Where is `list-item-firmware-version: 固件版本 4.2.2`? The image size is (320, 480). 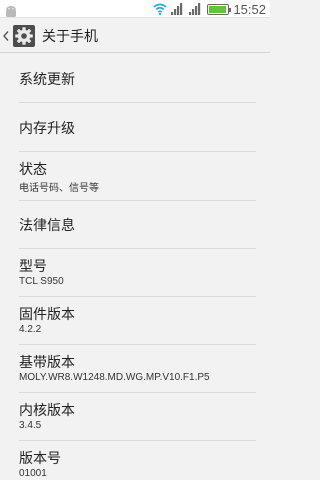
list-item-firmware-version: 固件版本 4.2.2 is located at coordinates (135, 321).